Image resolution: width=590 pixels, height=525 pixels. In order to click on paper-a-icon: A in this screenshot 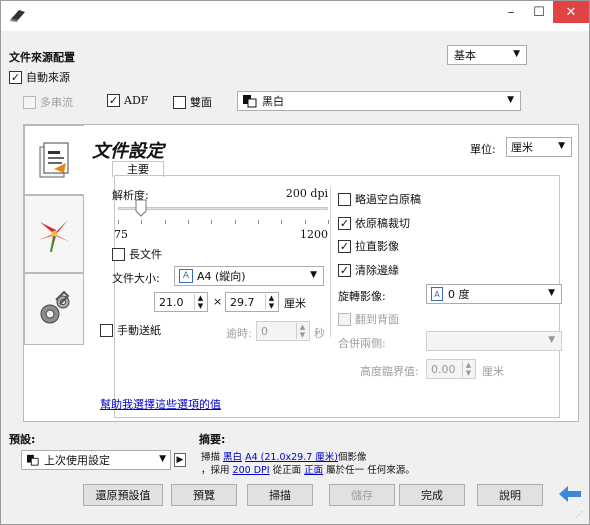, I will do `click(186, 276)`.